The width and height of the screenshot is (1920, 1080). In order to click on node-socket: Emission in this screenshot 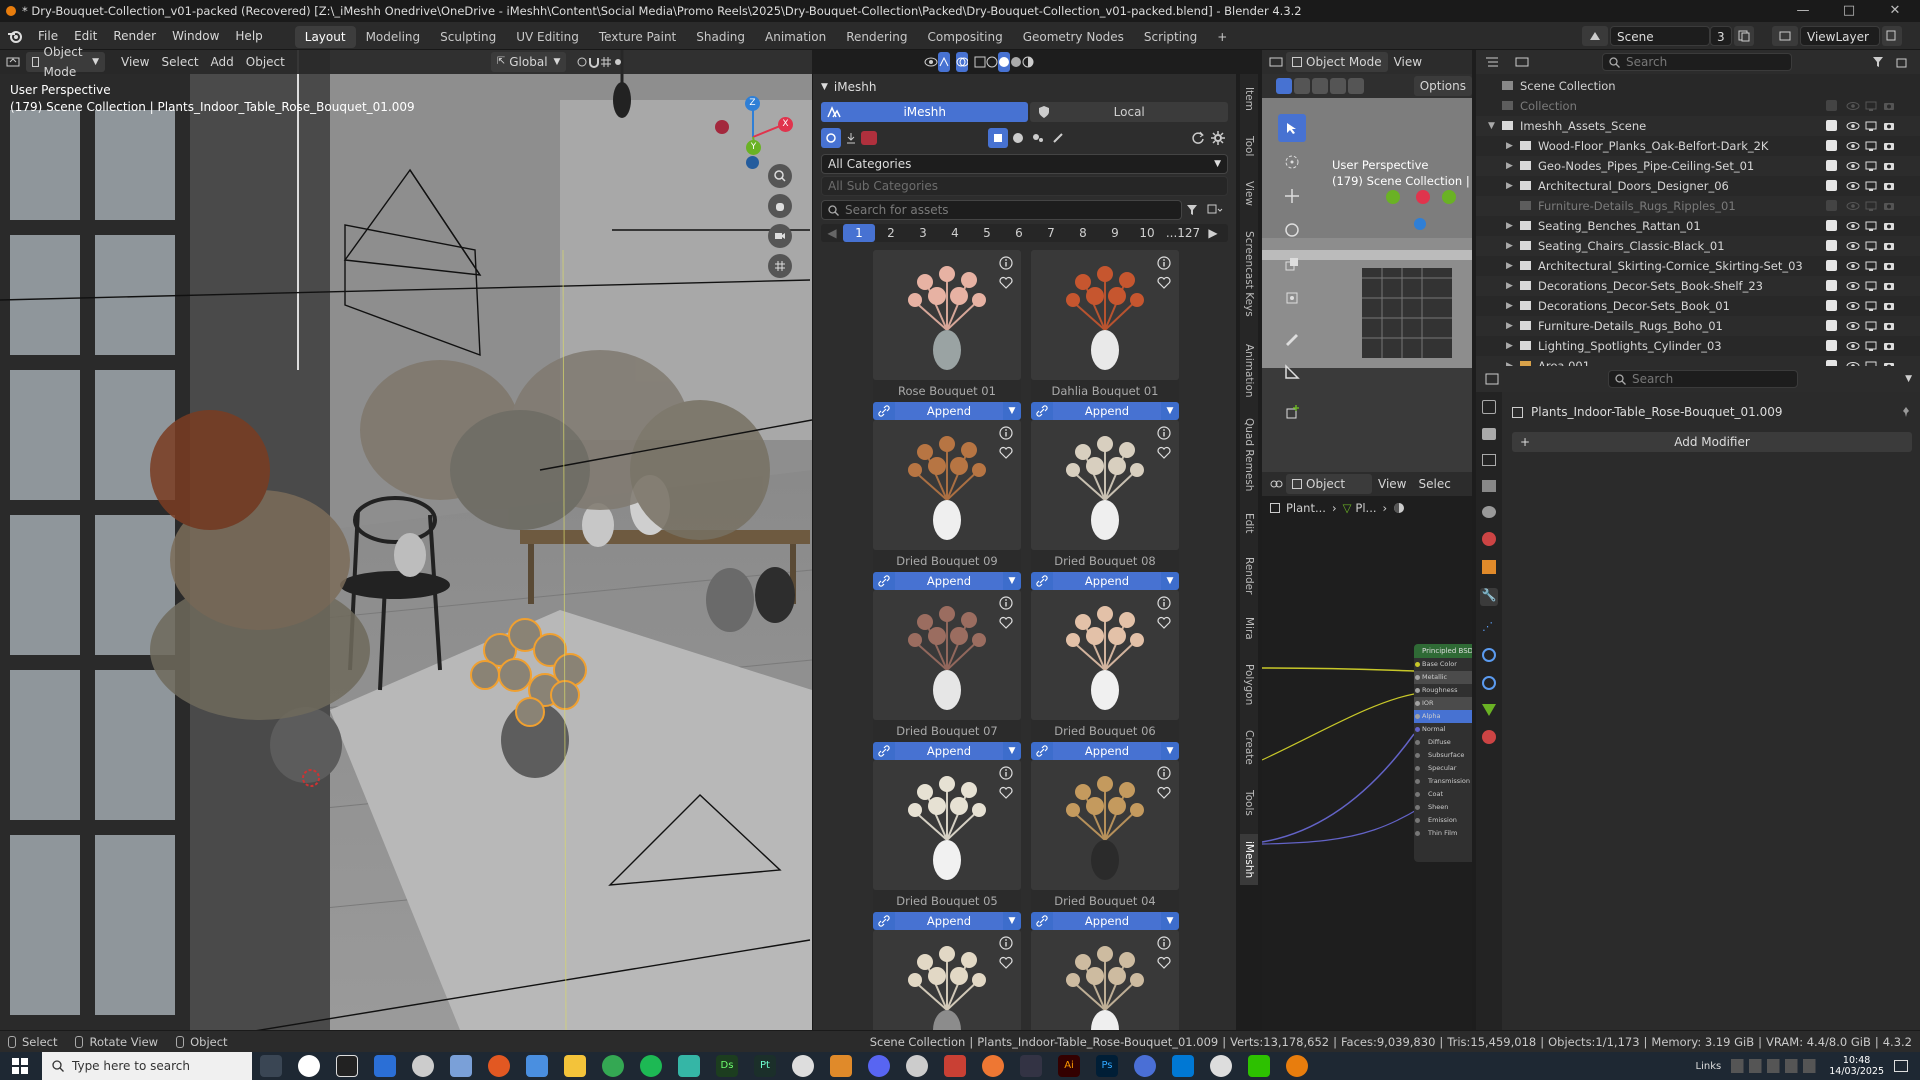, I will do `click(1443, 820)`.